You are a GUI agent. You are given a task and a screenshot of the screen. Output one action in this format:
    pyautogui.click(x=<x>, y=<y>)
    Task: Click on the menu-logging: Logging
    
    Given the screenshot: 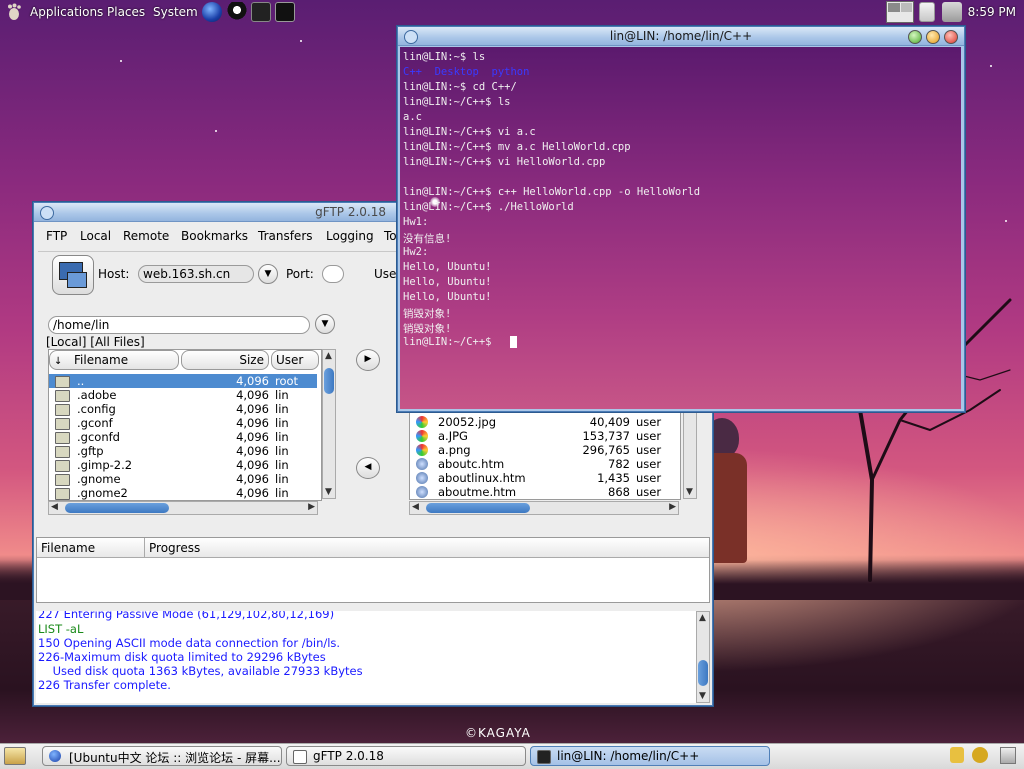 What is the action you would take?
    pyautogui.click(x=350, y=236)
    